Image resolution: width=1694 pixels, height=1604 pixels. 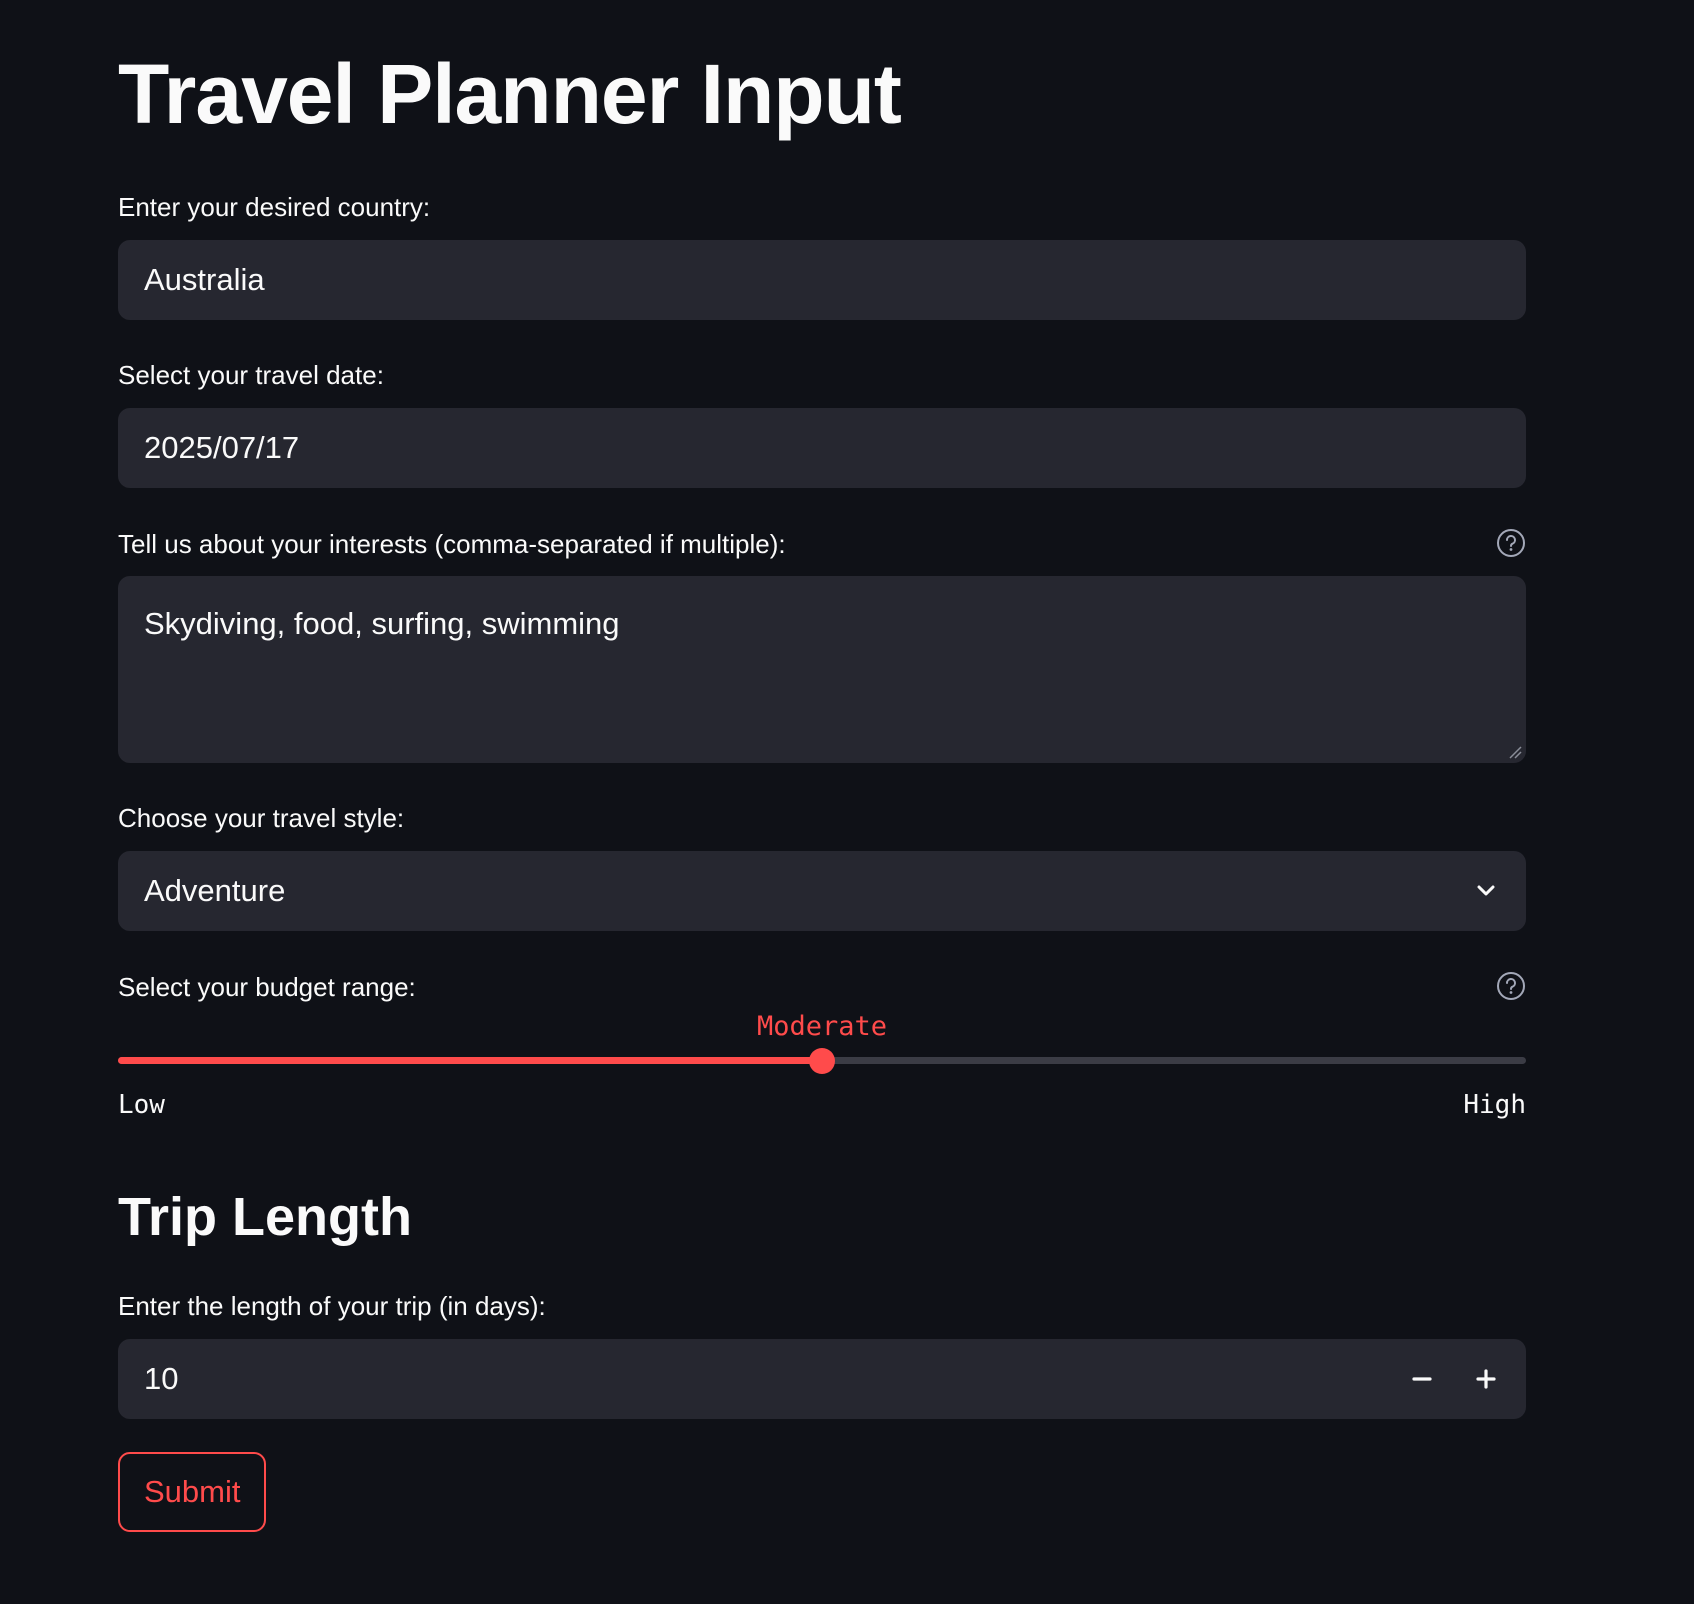 I want to click on budget-max-label: High, so click(x=1494, y=1105).